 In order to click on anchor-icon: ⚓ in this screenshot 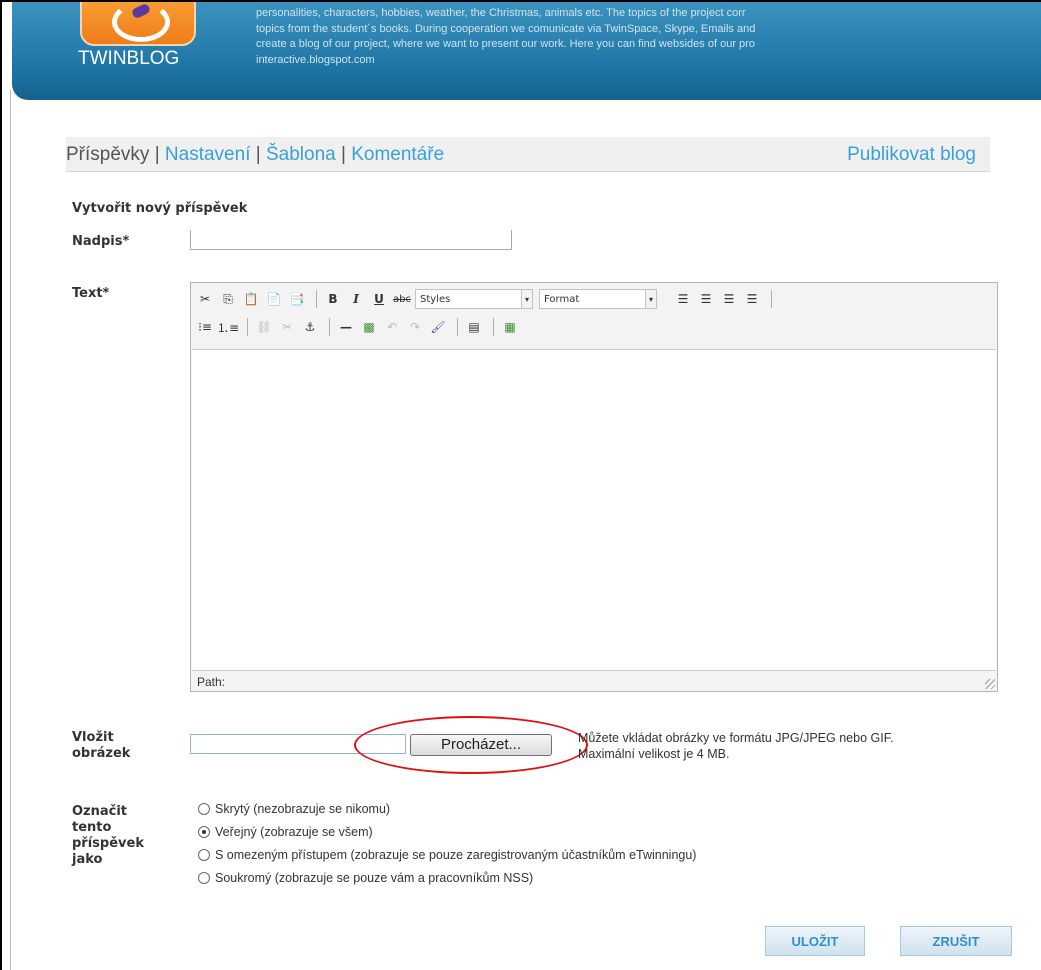, I will do `click(310, 327)`.